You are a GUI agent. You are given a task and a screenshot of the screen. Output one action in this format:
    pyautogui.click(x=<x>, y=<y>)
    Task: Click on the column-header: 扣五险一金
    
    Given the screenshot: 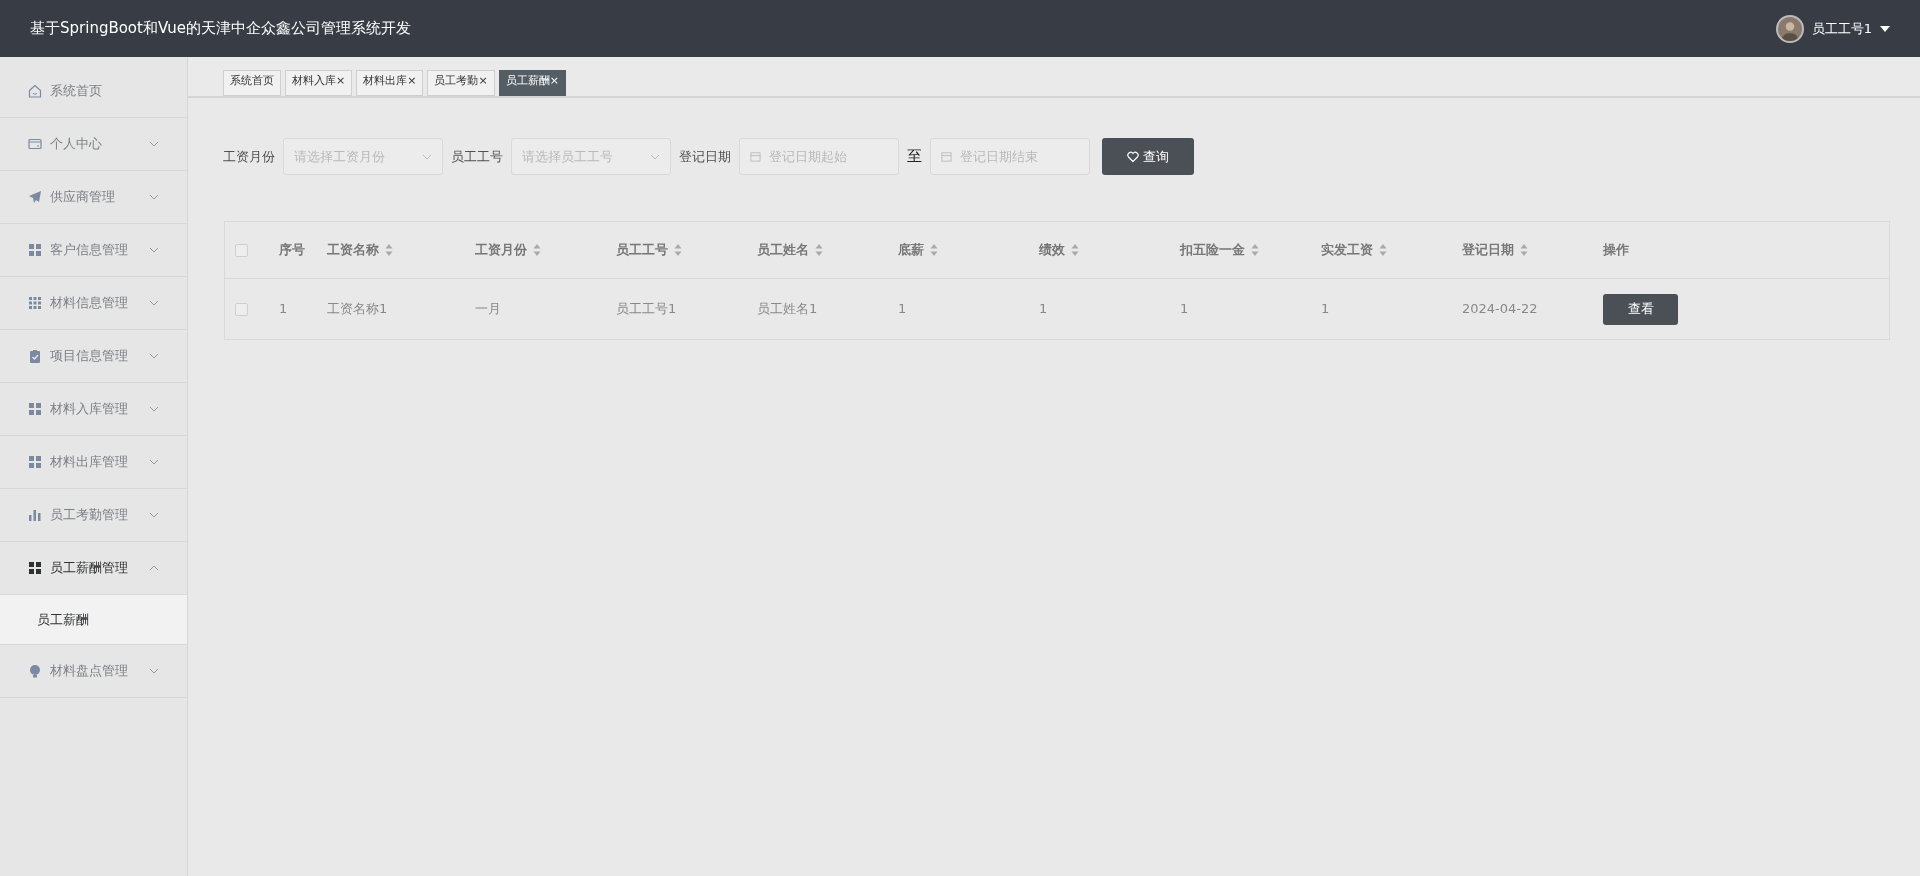 What is the action you would take?
    pyautogui.click(x=1212, y=250)
    